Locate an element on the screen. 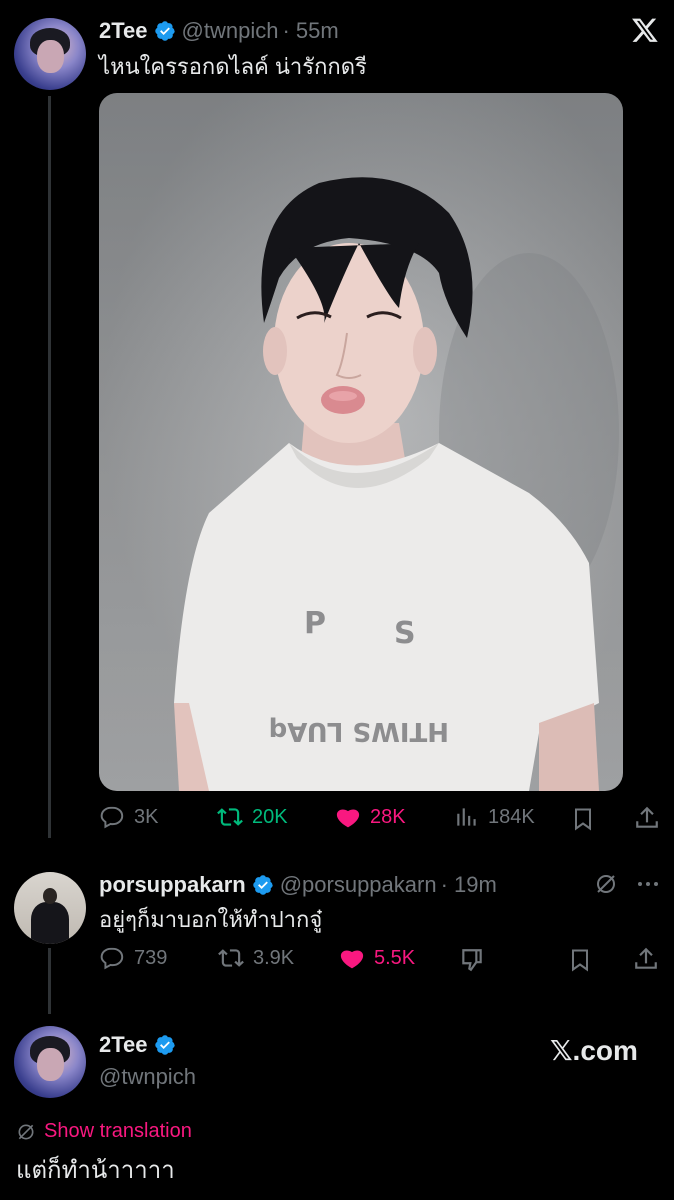  footer-author-avatar is located at coordinates (50, 1062).